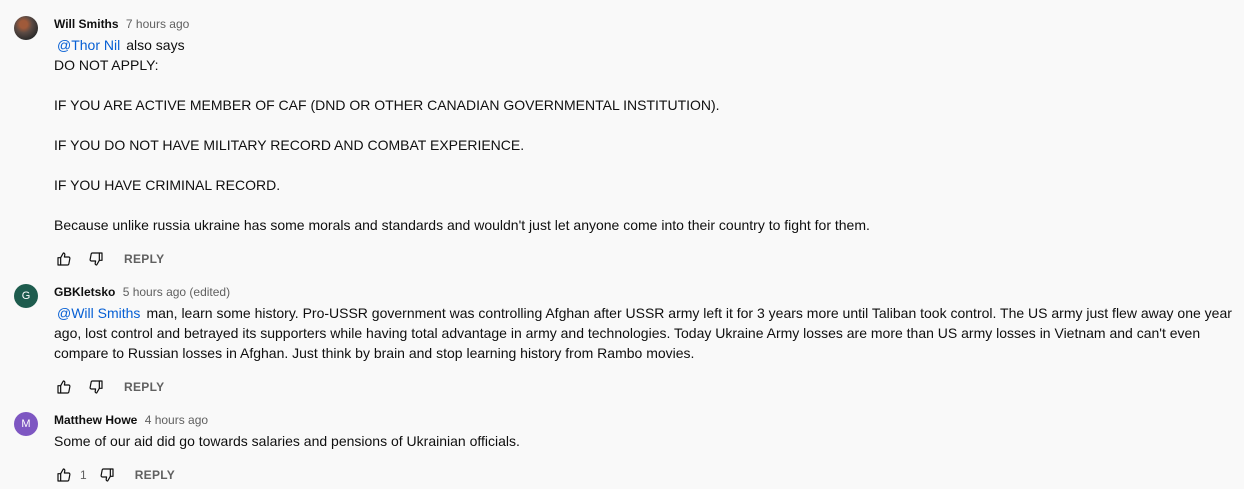 Image resolution: width=1244 pixels, height=489 pixels. What do you see at coordinates (176, 420) in the screenshot?
I see `comment-time: 4 hours ago` at bounding box center [176, 420].